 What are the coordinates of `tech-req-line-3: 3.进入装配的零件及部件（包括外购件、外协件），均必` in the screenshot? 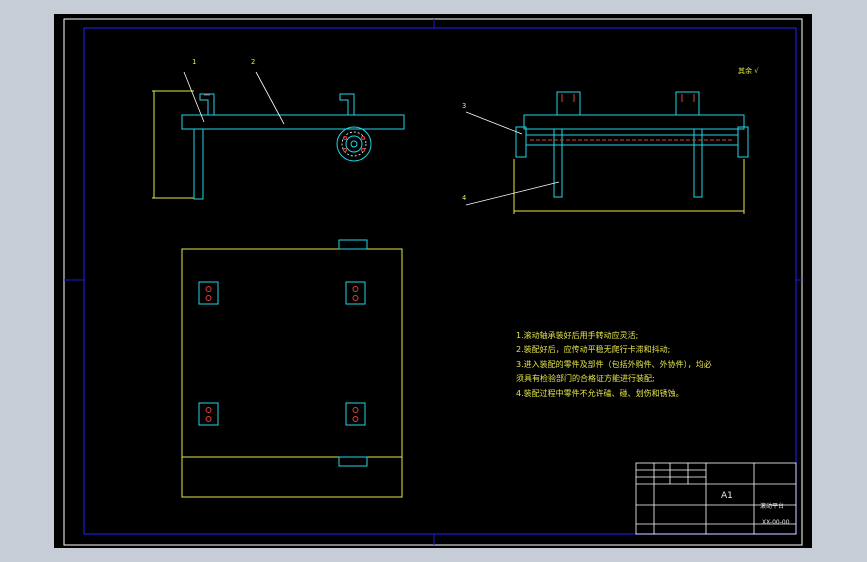 It's located at (614, 364).